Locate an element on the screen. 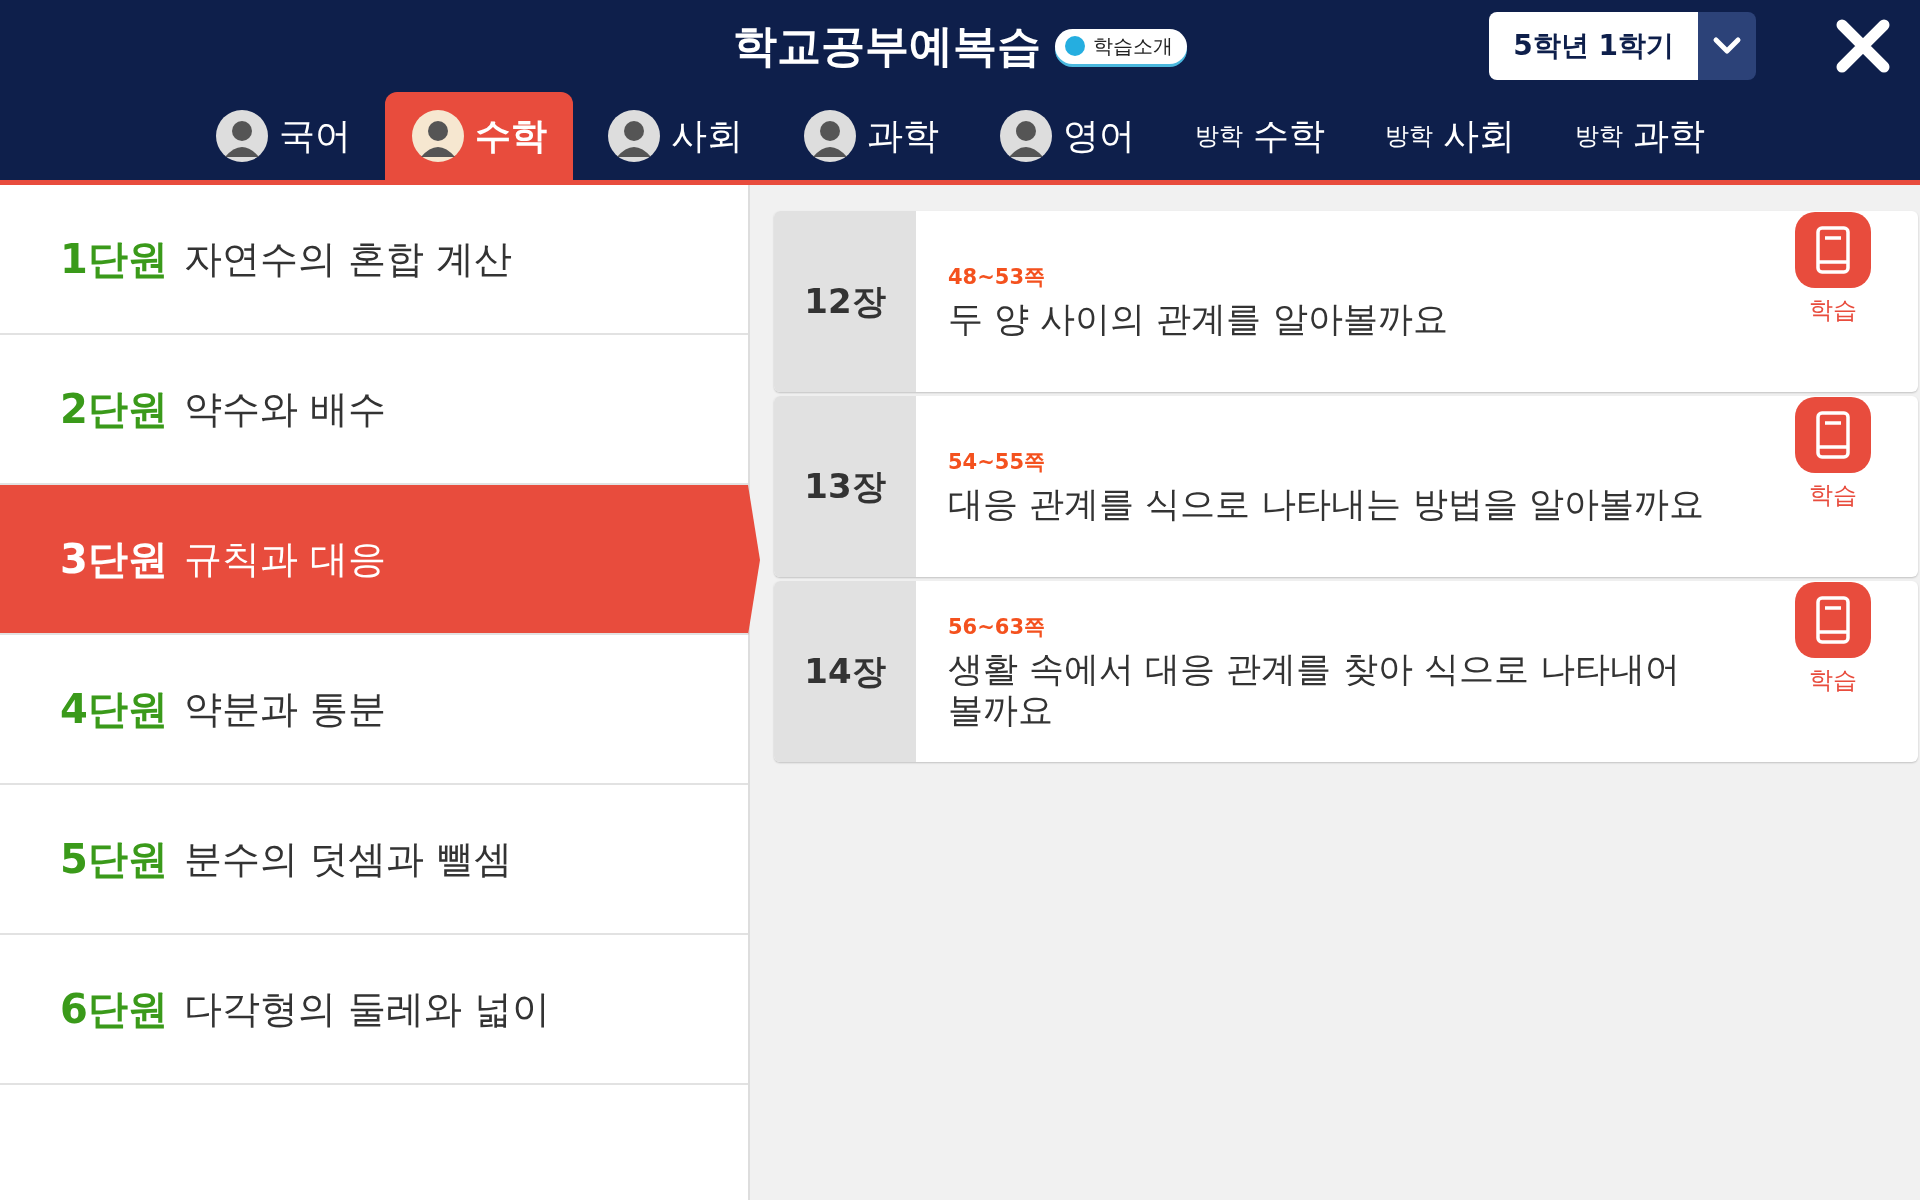 The width and height of the screenshot is (1920, 1200). subject-tab: 방학 사회 is located at coordinates (1450, 136).